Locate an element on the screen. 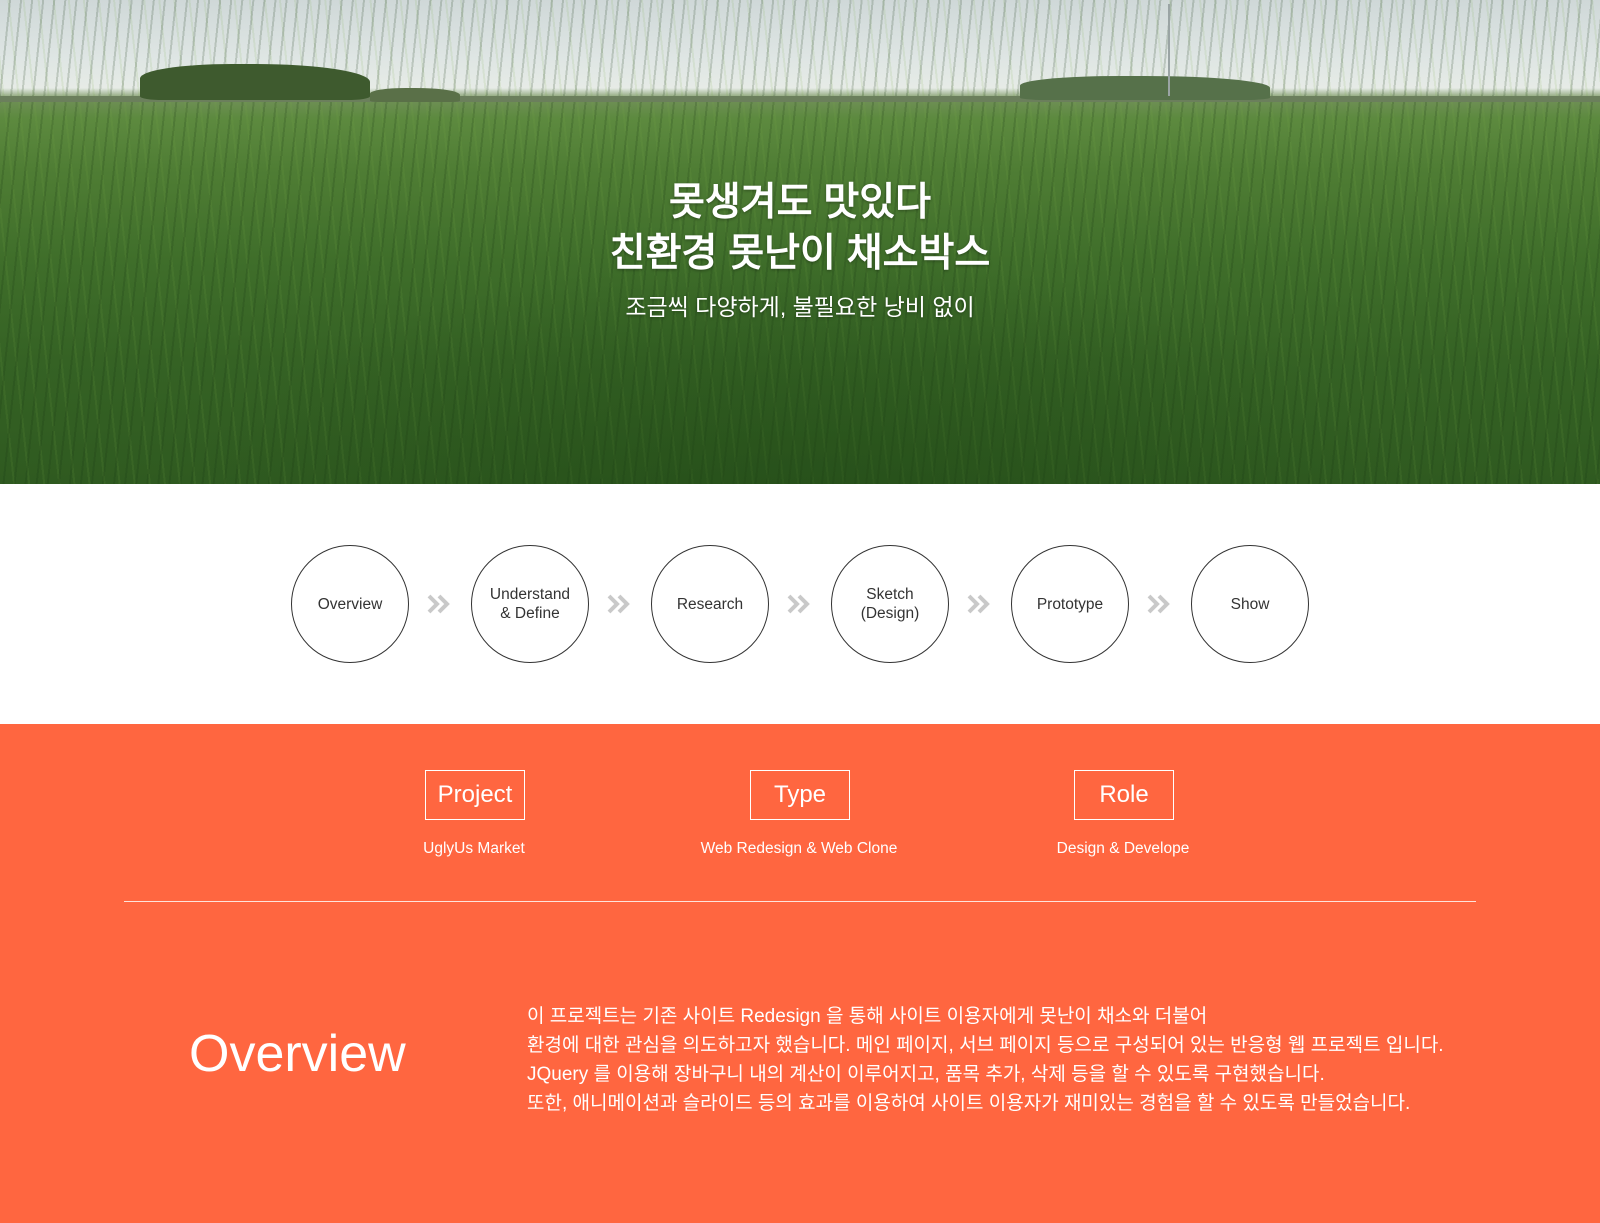 This screenshot has width=1600, height=1223. type-label-box: Type is located at coordinates (800, 795).